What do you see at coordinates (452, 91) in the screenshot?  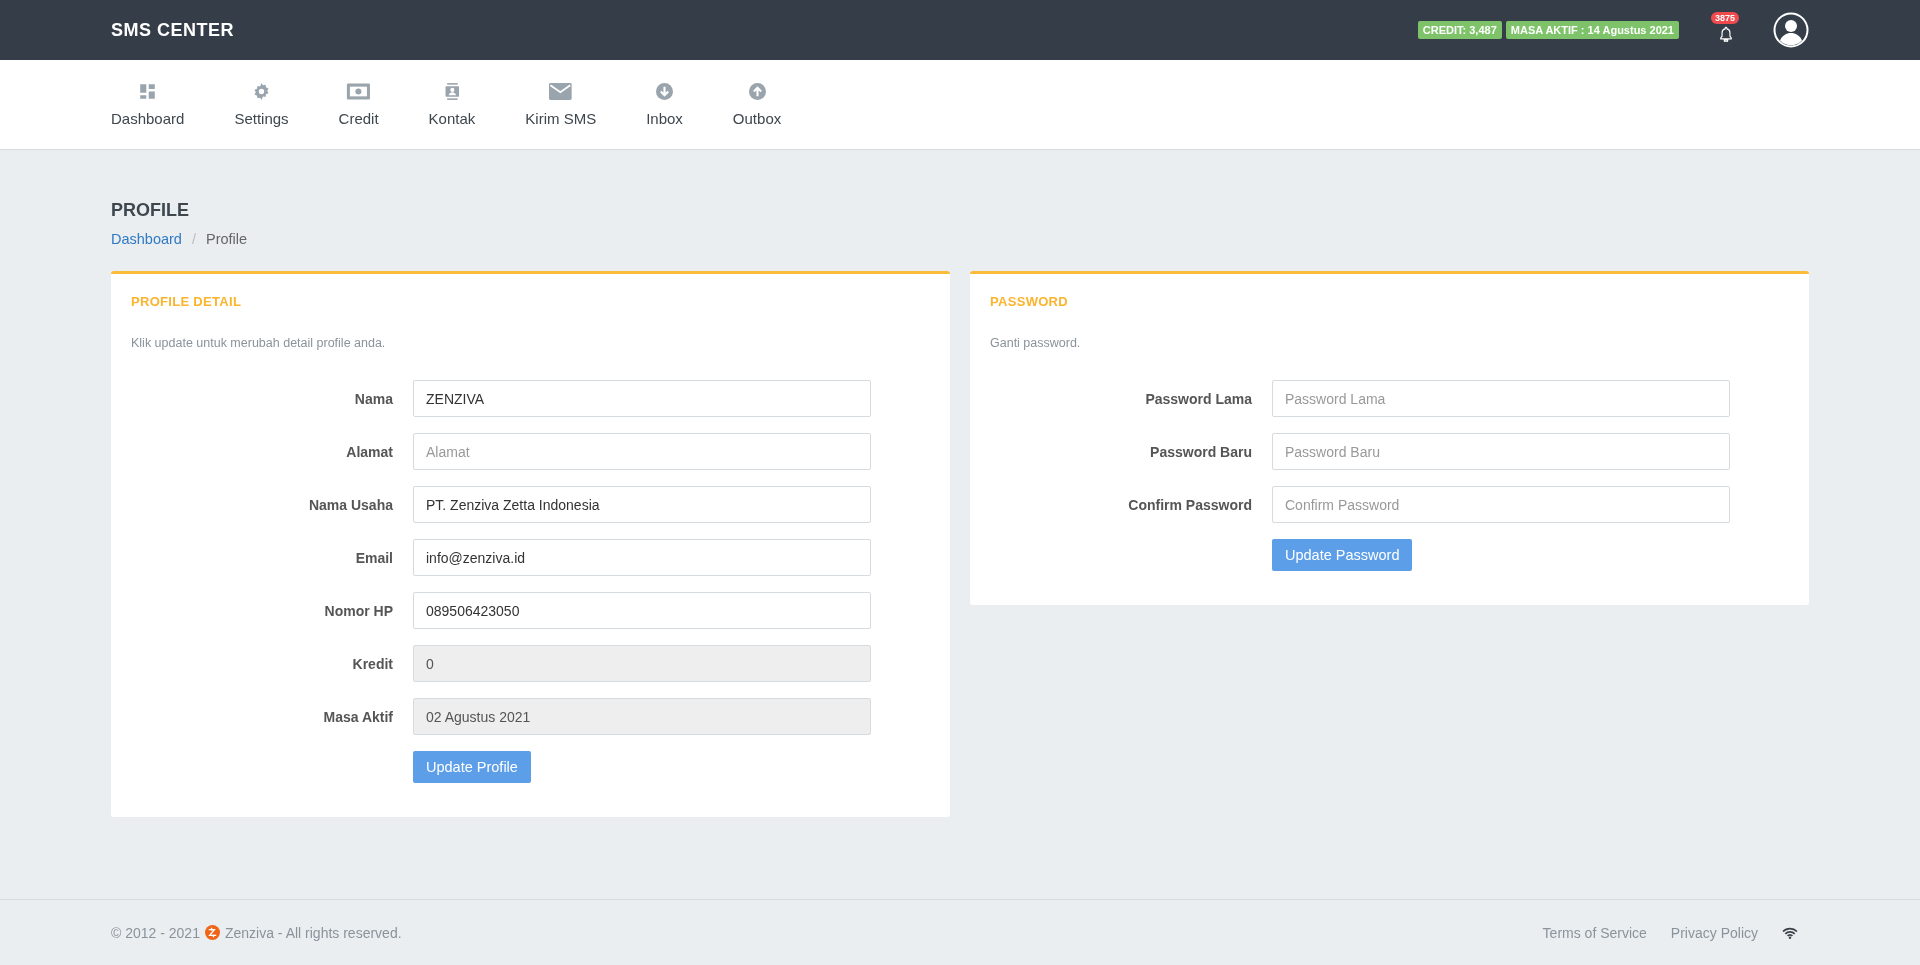 I see `contact-card-icon` at bounding box center [452, 91].